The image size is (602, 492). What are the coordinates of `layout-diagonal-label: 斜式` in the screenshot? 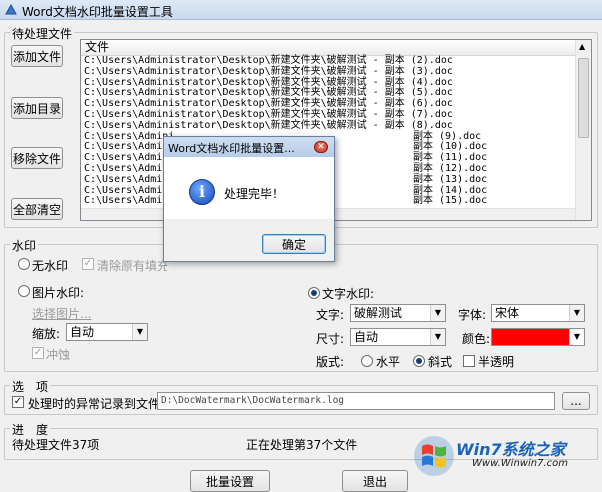 It's located at (440, 362).